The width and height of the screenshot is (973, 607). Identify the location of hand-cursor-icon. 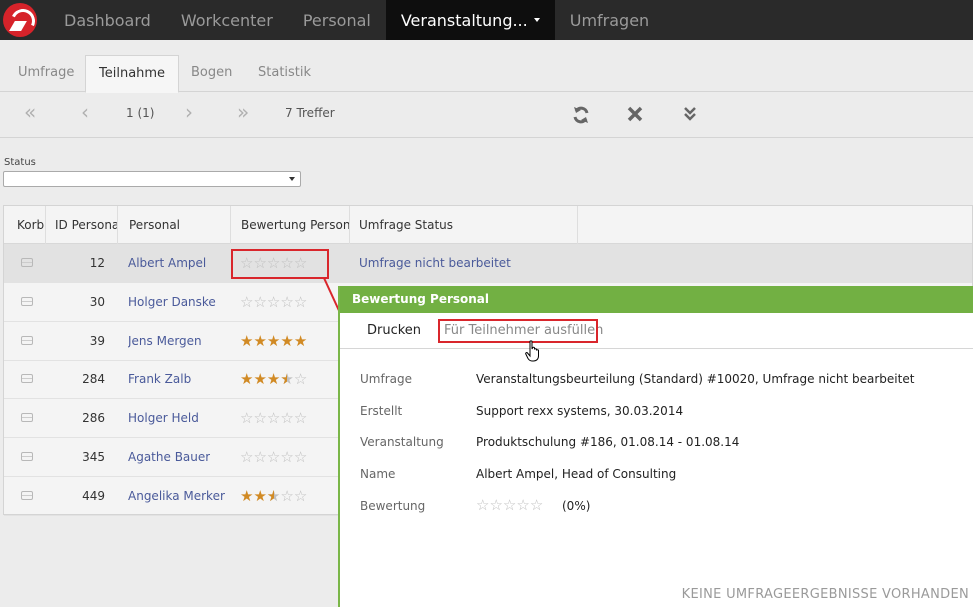
(532, 351).